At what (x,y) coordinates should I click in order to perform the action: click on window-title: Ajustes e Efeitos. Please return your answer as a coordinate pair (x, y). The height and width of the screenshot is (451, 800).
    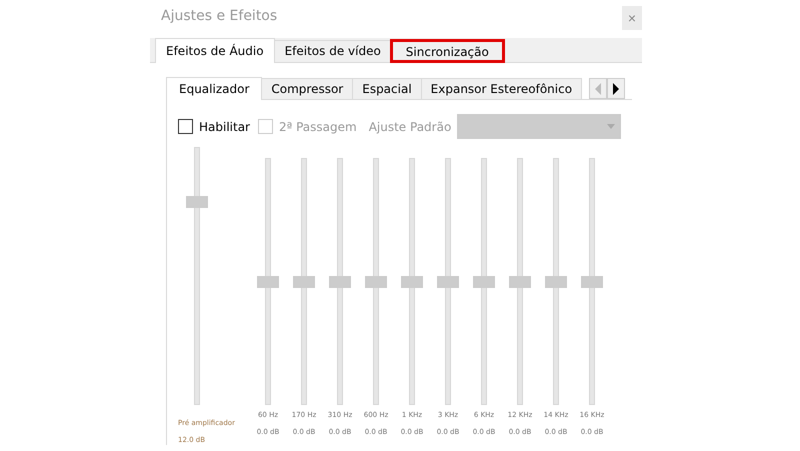
    Looking at the image, I should click on (219, 16).